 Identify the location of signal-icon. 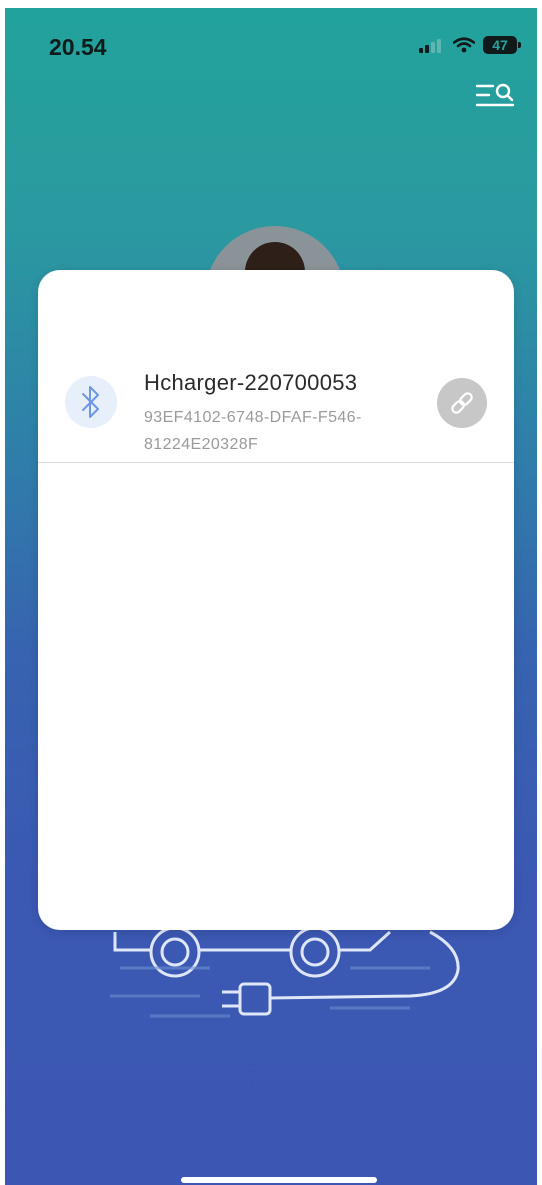
(430, 46).